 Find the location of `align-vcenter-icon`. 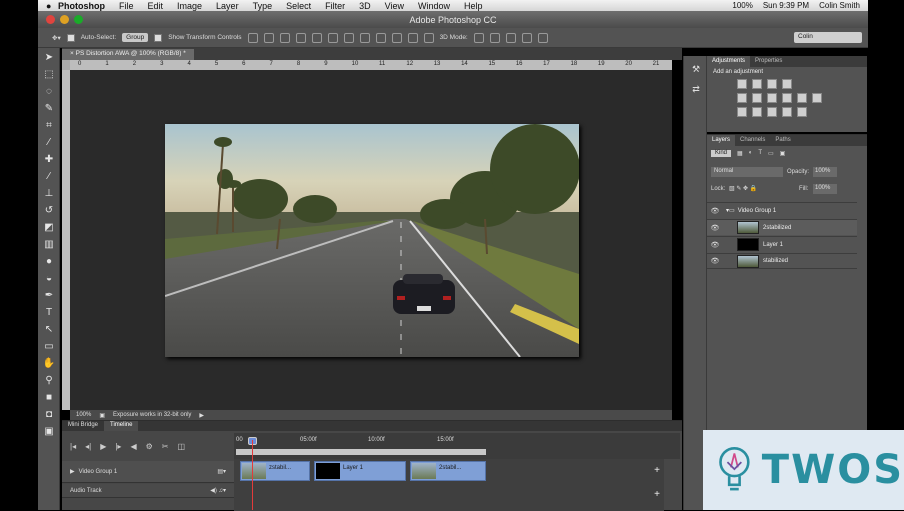

align-vcenter-icon is located at coordinates (268, 37).